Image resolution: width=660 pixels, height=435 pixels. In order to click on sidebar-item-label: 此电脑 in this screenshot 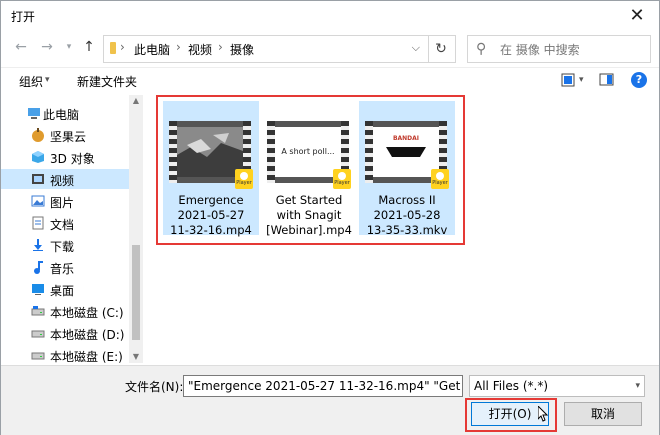, I will do `click(61, 115)`.